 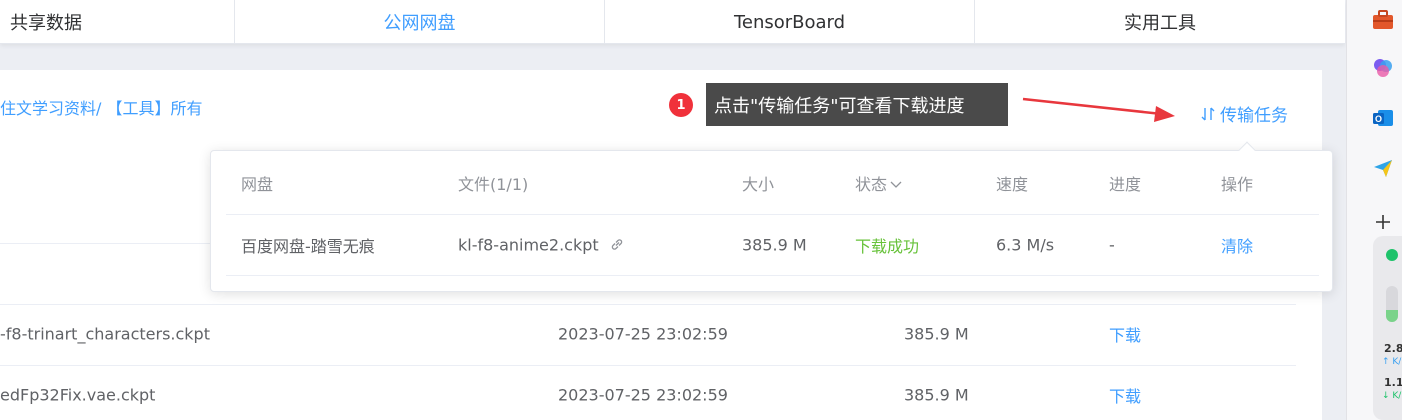 What do you see at coordinates (1378, 119) in the screenshot?
I see `svg-text: O` at bounding box center [1378, 119].